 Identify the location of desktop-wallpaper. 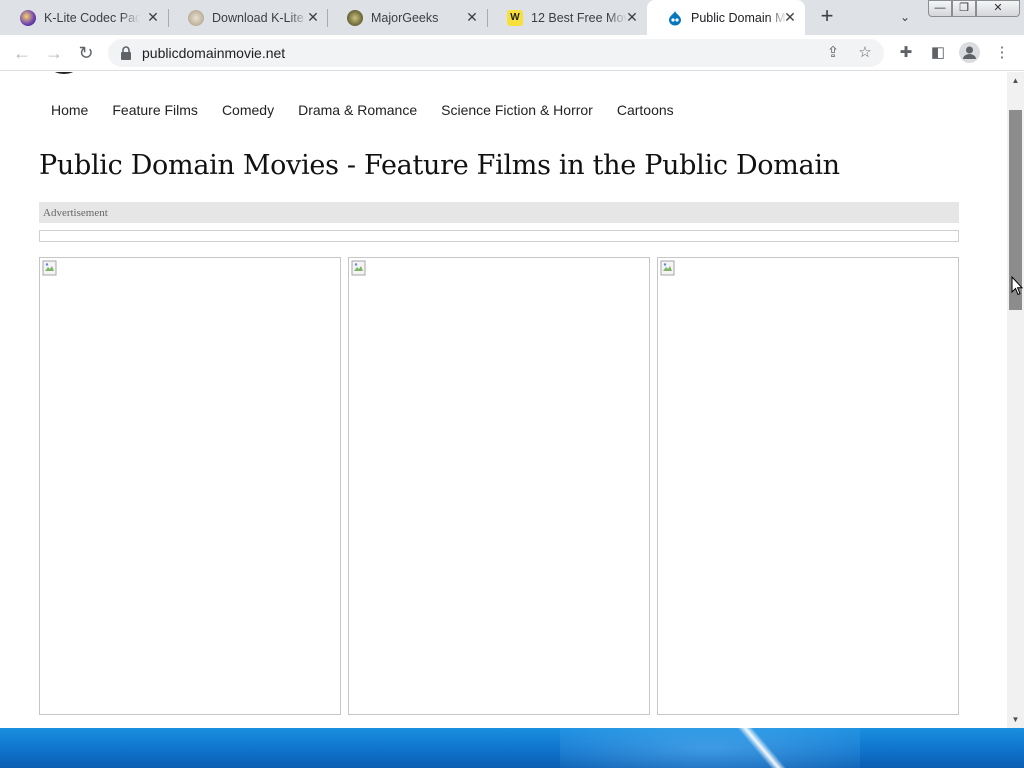
(512, 748).